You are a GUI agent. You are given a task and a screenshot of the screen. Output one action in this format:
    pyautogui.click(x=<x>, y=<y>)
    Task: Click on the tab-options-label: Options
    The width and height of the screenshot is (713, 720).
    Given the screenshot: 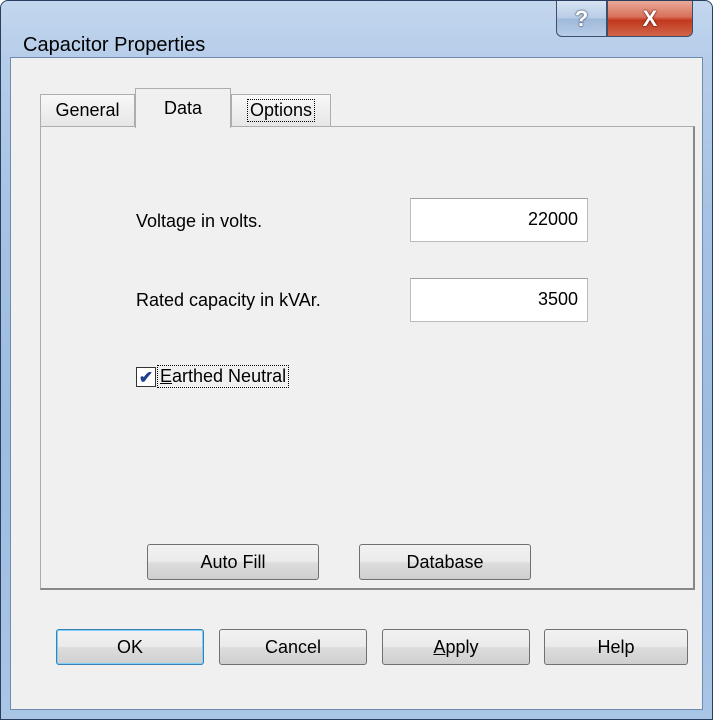 What is the action you would take?
    pyautogui.click(x=281, y=110)
    